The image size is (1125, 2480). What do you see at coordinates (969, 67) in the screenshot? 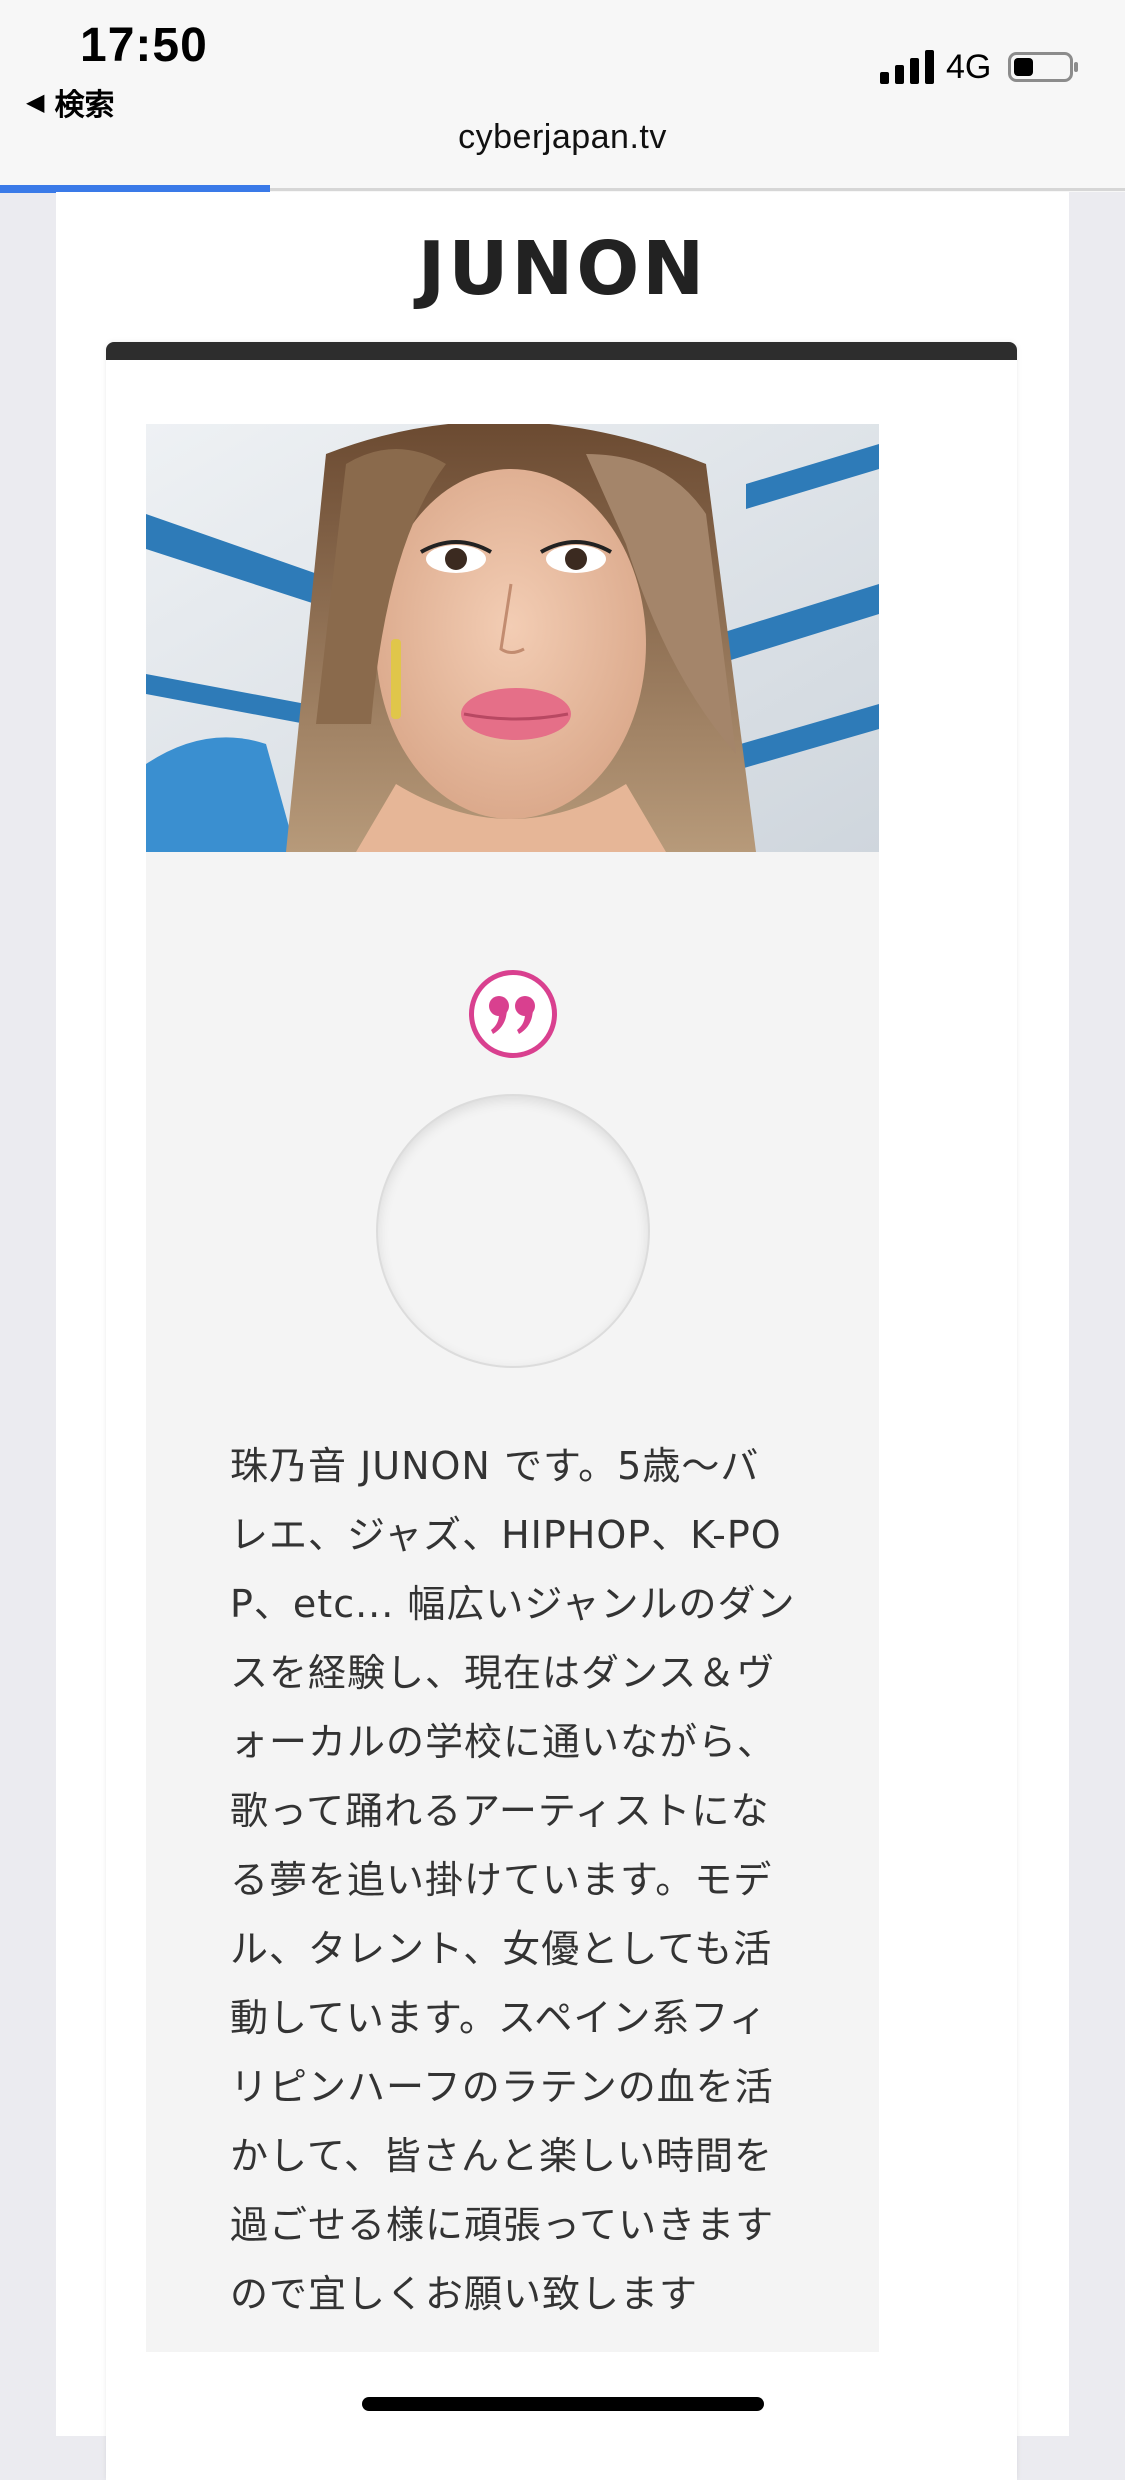
I see `network-type: 4G` at bounding box center [969, 67].